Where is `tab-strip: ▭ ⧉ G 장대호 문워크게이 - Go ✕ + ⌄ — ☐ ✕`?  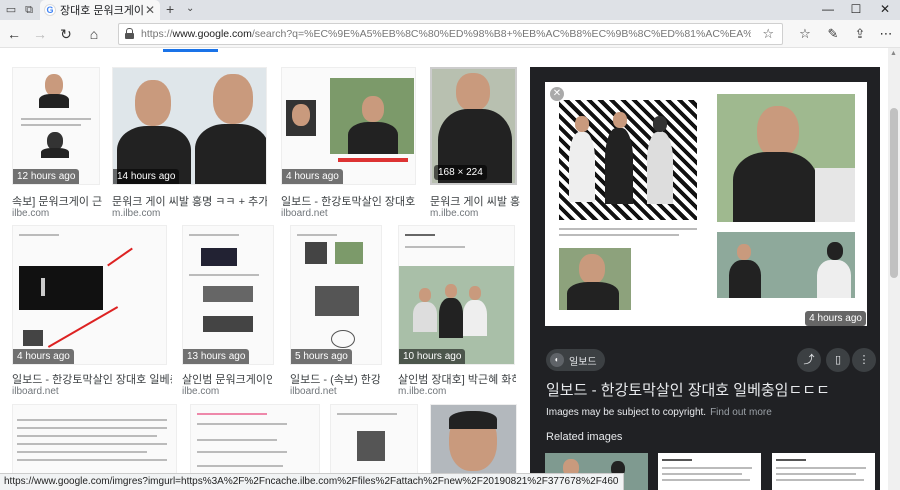
tab-strip: ▭ ⧉ G 장대호 문워크게이 - Go ✕ + ⌄ — ☐ ✕ is located at coordinates (450, 10).